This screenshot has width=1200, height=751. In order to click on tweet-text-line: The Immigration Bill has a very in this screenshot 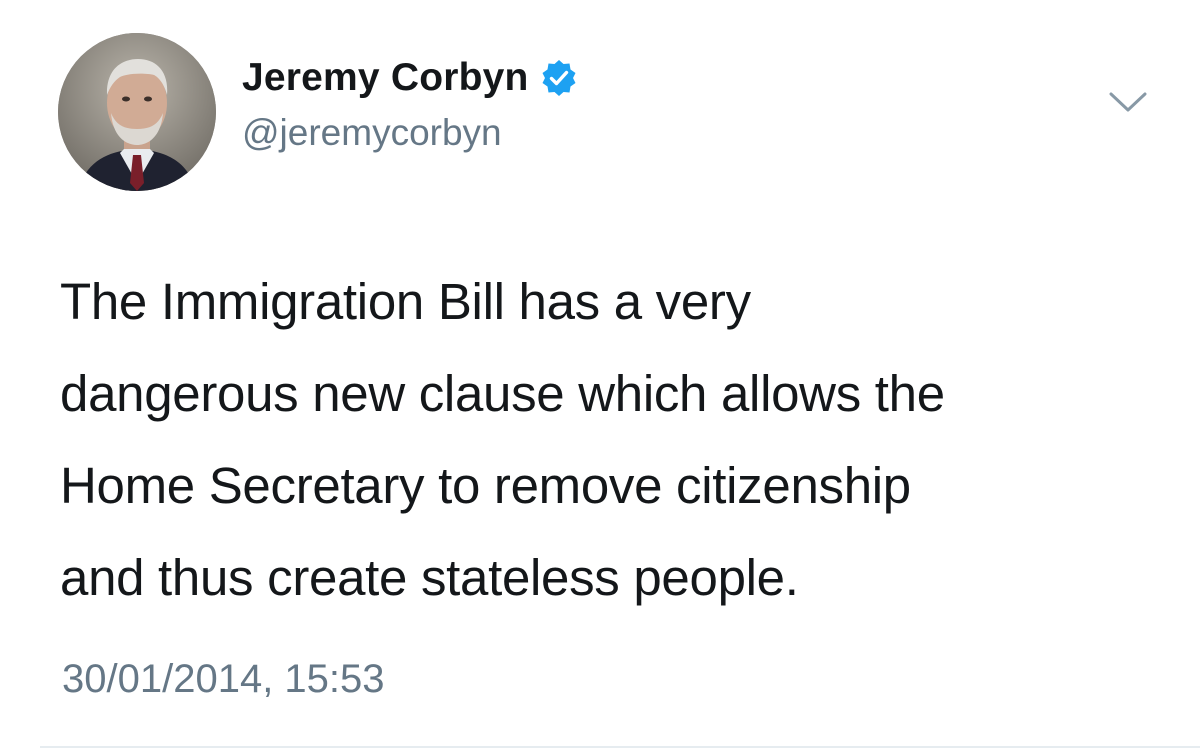, I will do `click(405, 301)`.